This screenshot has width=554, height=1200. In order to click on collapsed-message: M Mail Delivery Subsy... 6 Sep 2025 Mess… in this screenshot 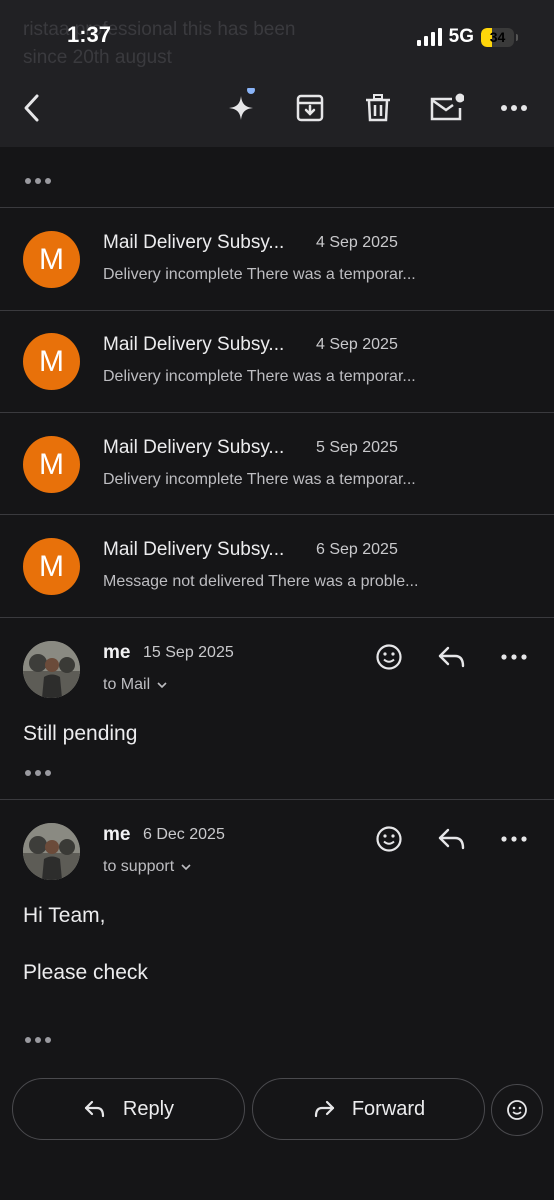, I will do `click(277, 566)`.